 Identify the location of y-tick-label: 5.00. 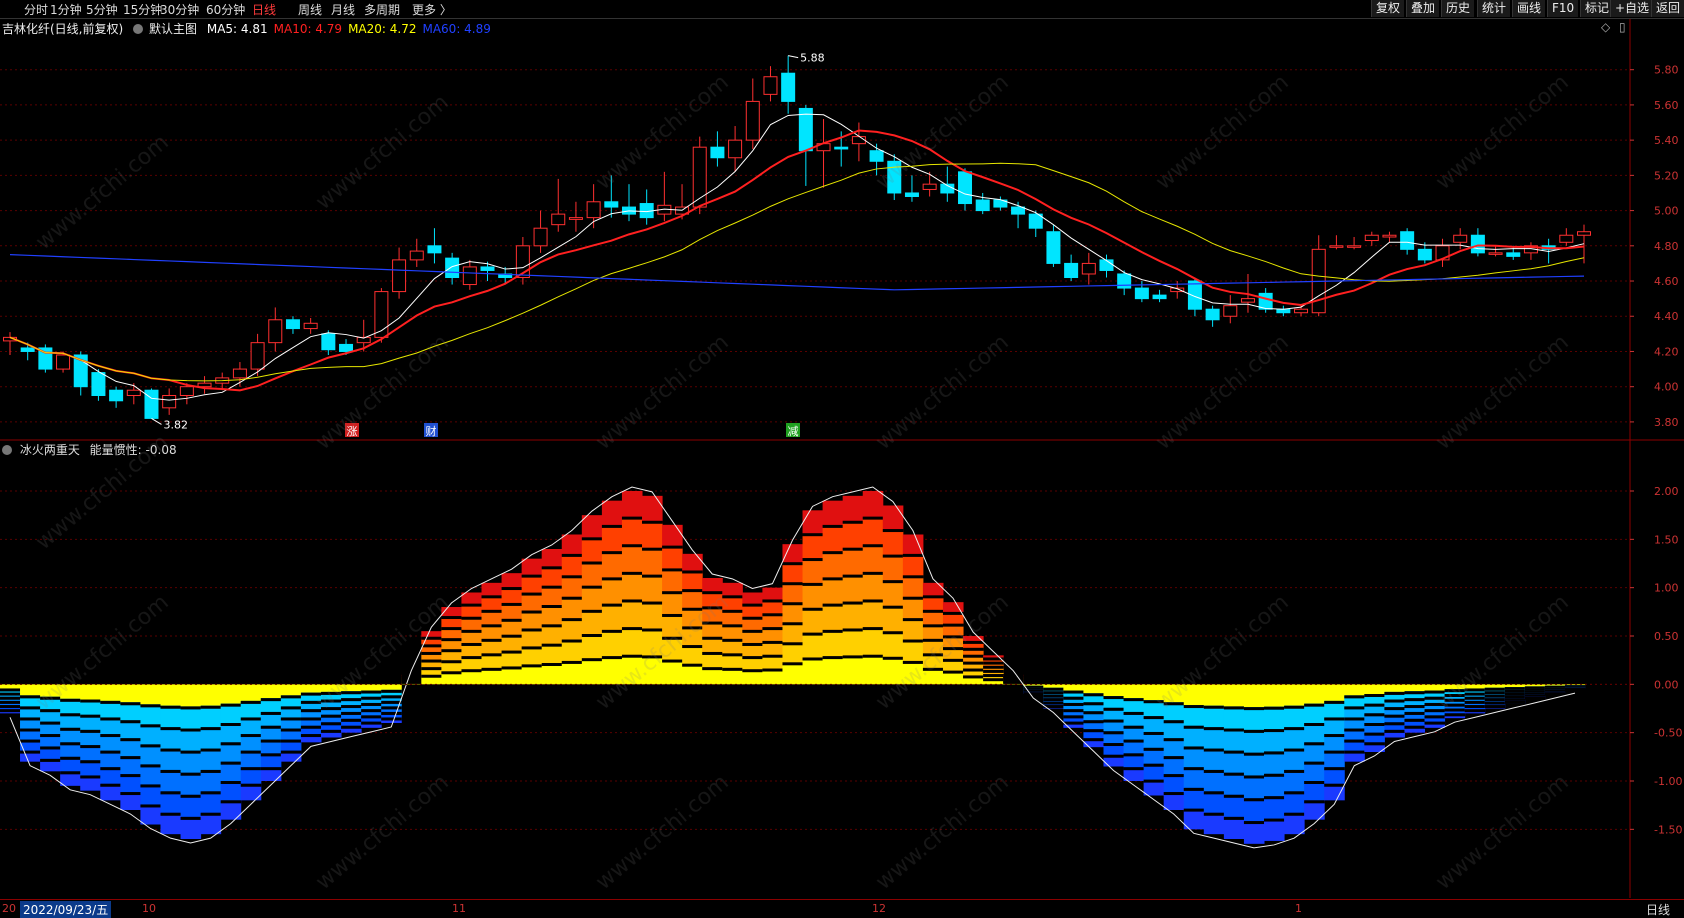
(1666, 211).